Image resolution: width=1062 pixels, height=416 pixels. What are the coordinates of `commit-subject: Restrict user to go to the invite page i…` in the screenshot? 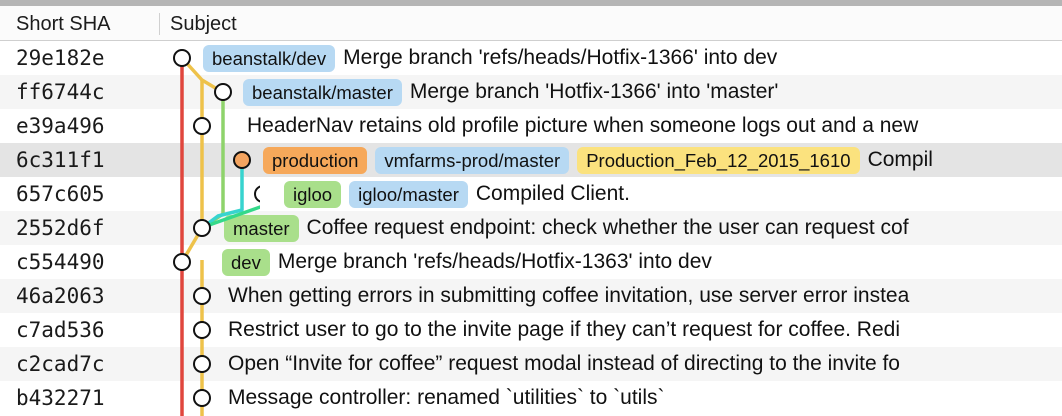 It's located at (564, 329).